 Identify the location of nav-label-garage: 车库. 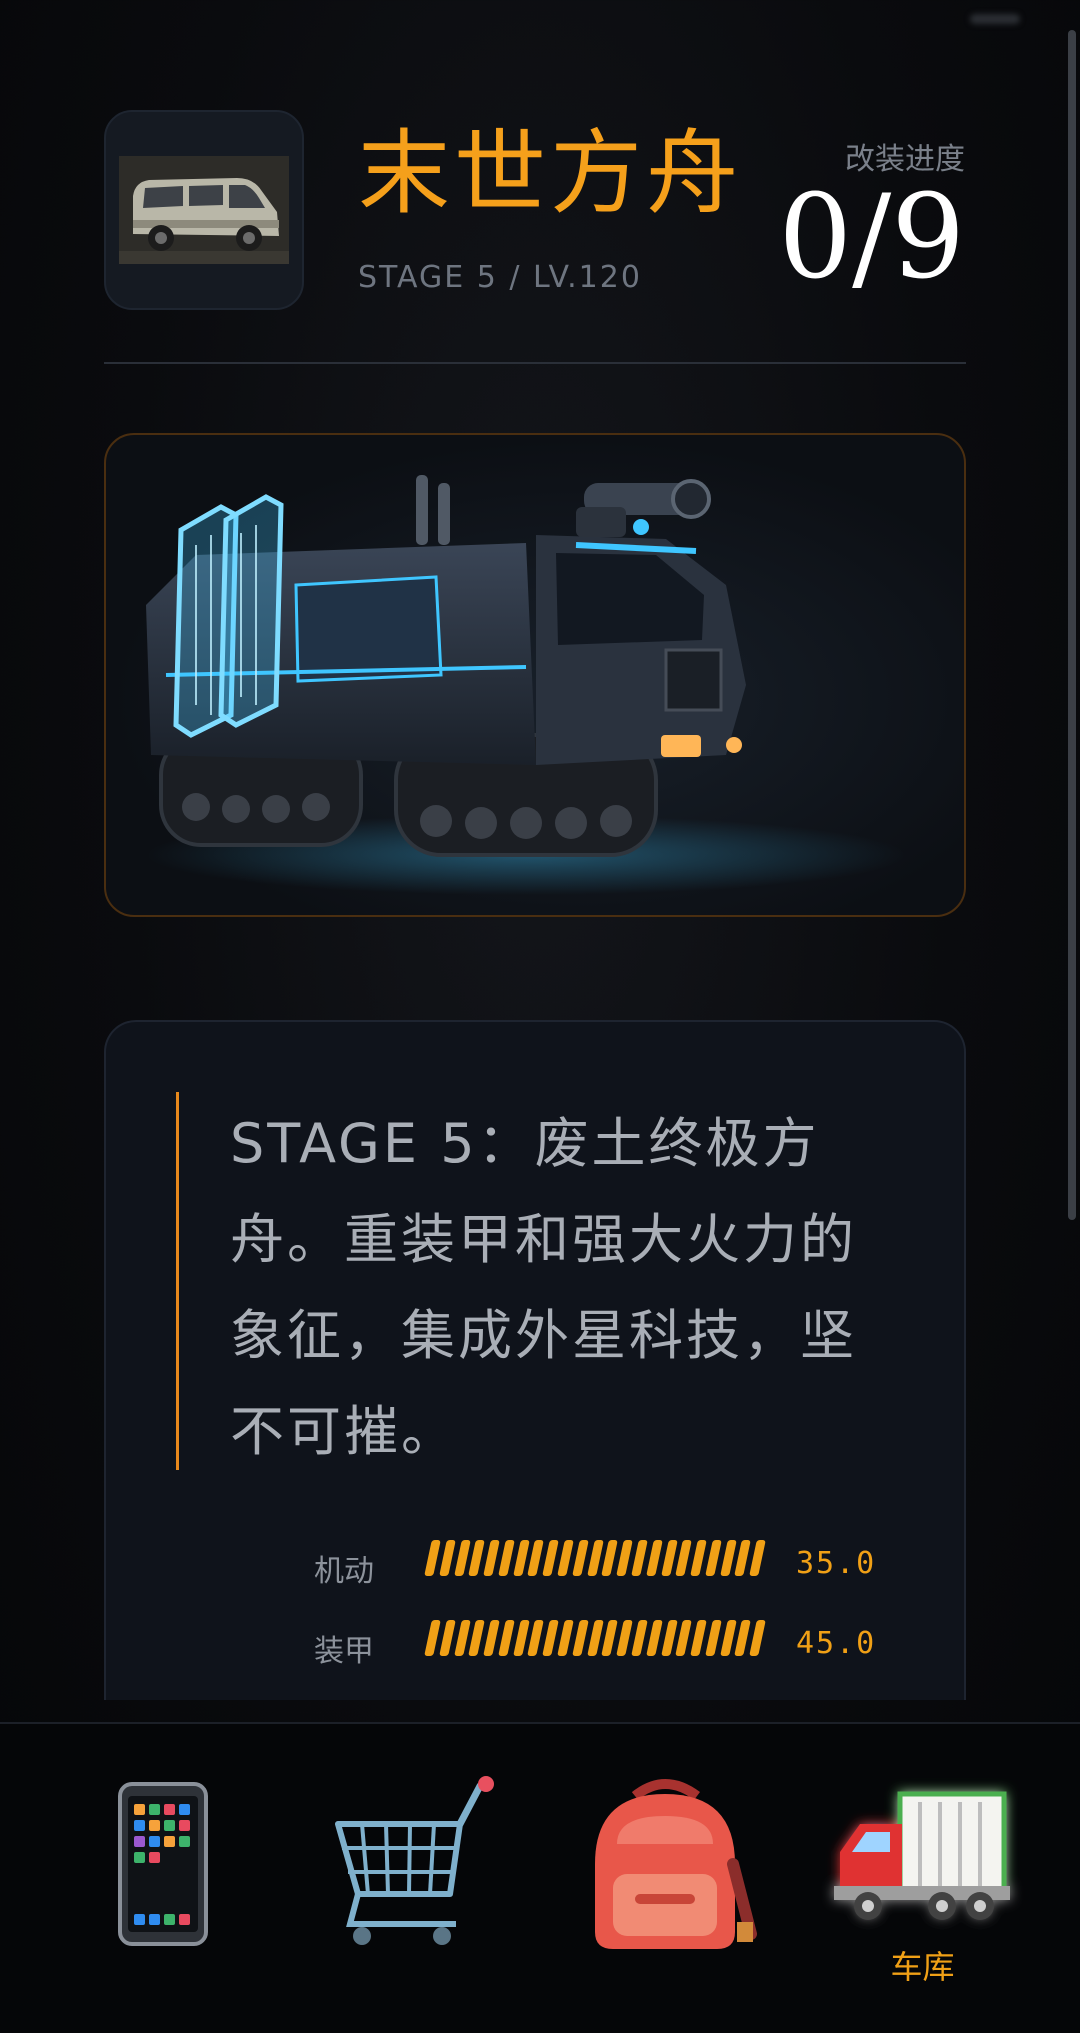
(922, 1967).